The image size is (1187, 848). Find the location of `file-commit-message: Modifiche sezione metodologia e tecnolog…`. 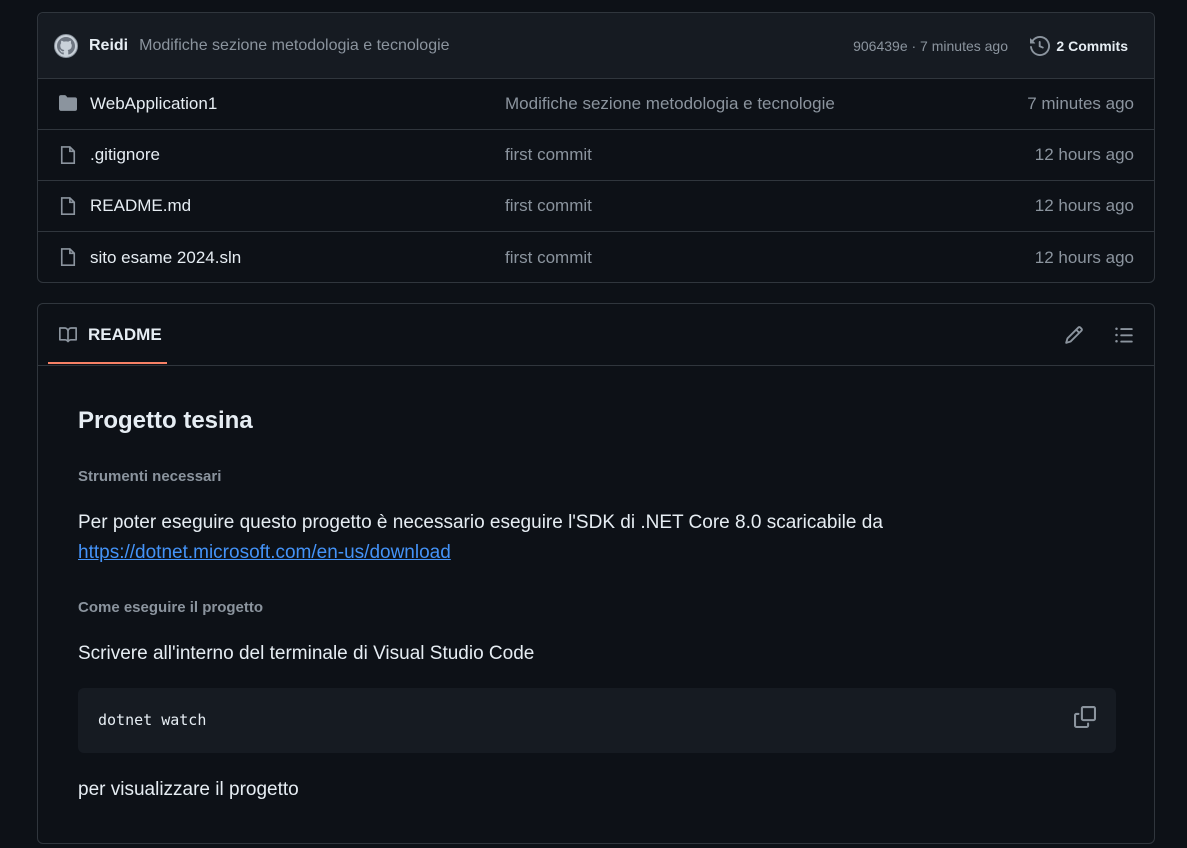

file-commit-message: Modifiche sezione metodologia e tecnolog… is located at coordinates (670, 104).